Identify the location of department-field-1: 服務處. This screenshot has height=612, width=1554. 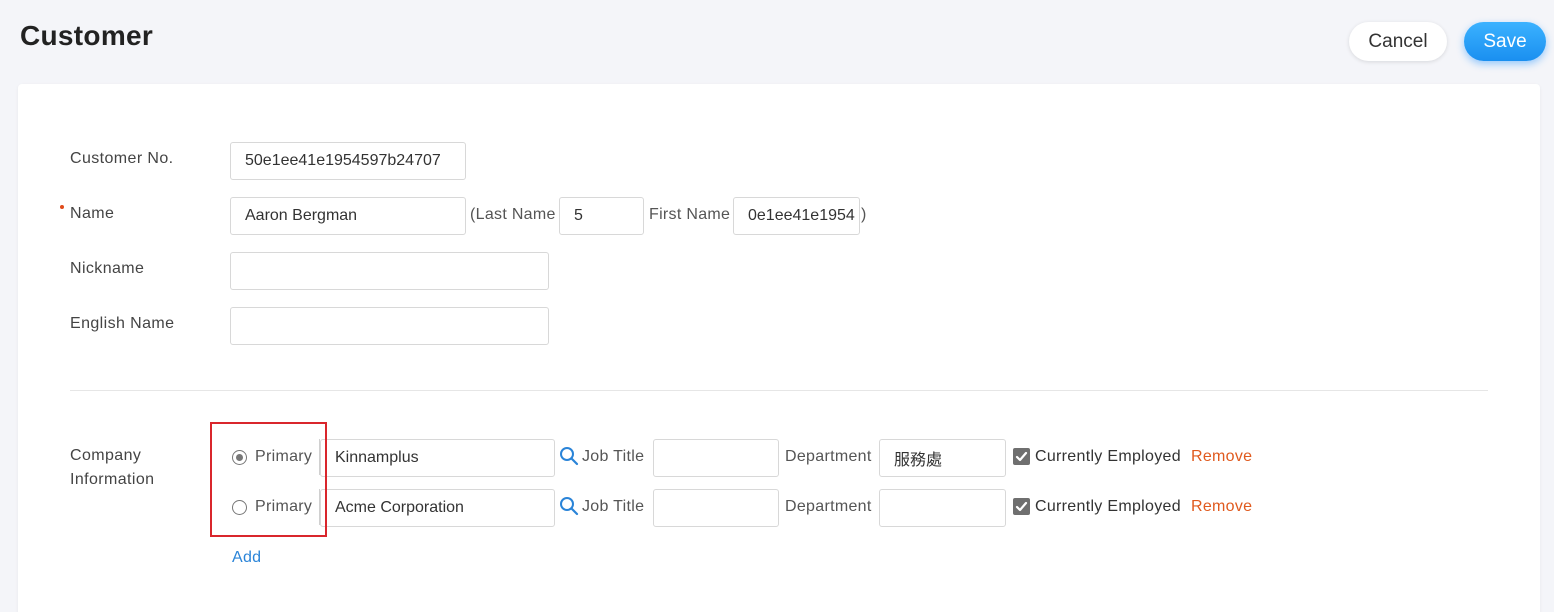
(942, 458).